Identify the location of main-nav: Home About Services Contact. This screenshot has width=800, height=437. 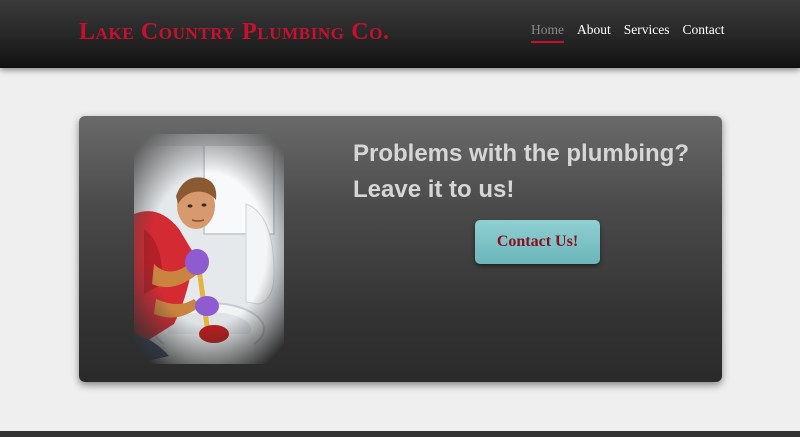
(634, 32).